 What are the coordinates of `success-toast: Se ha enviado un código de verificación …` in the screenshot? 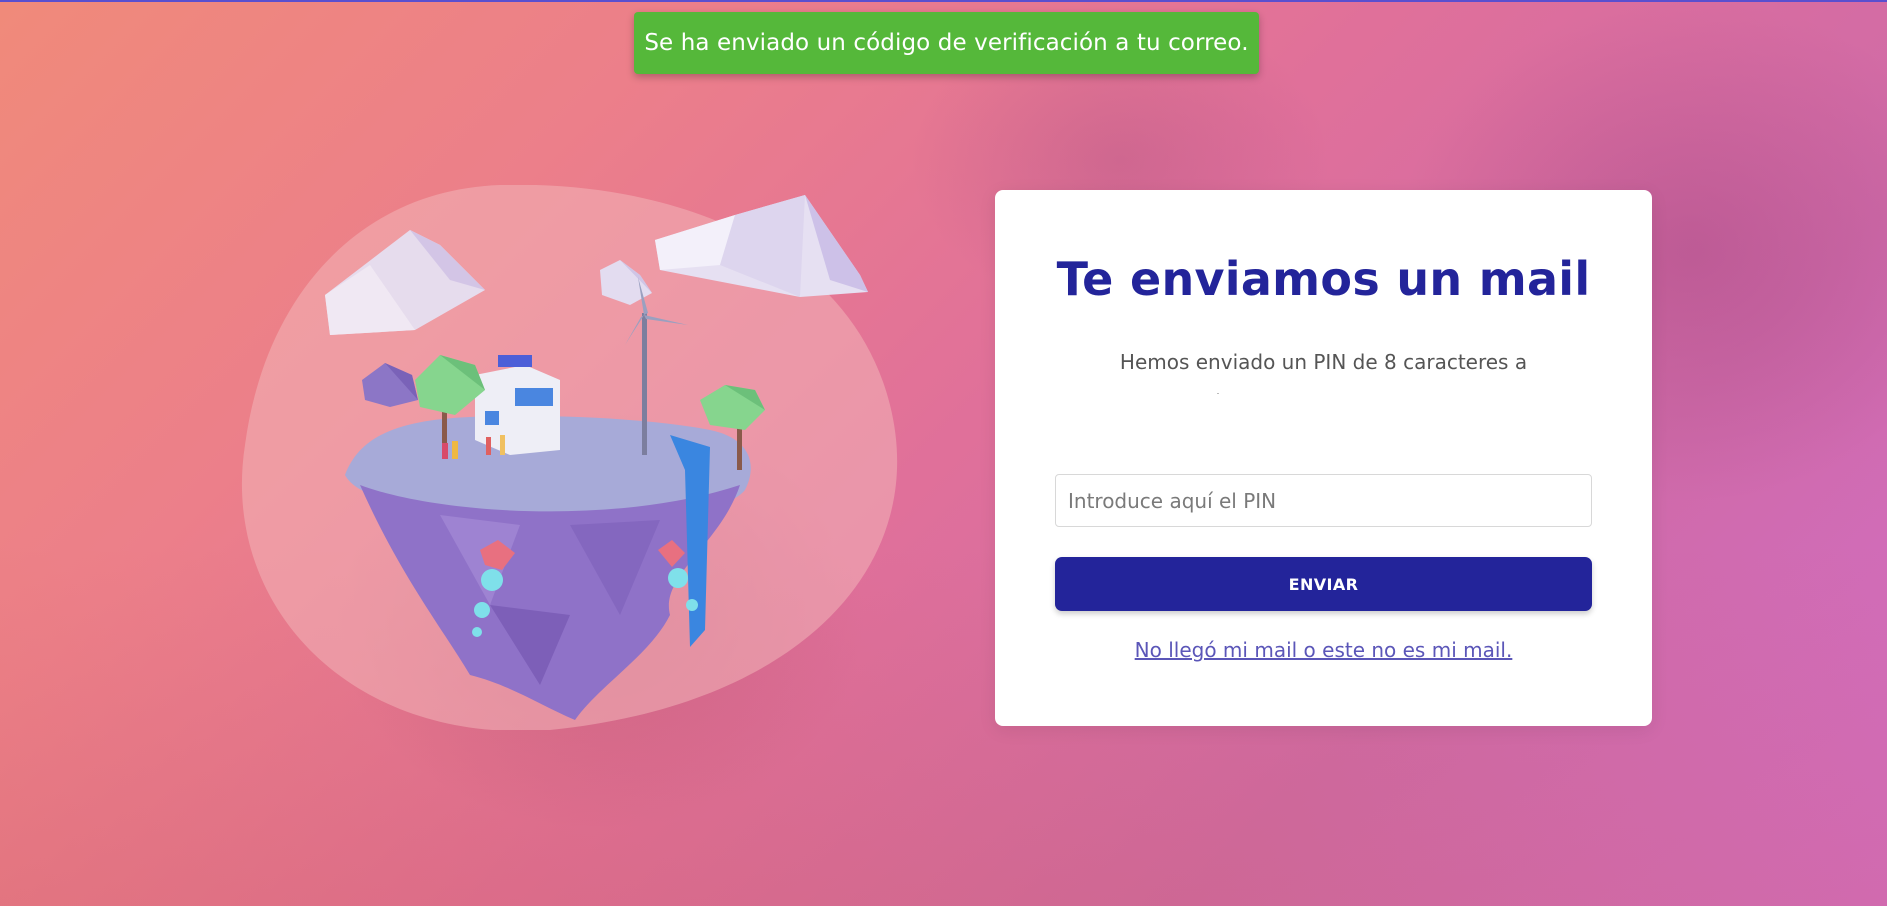 It's located at (946, 43).